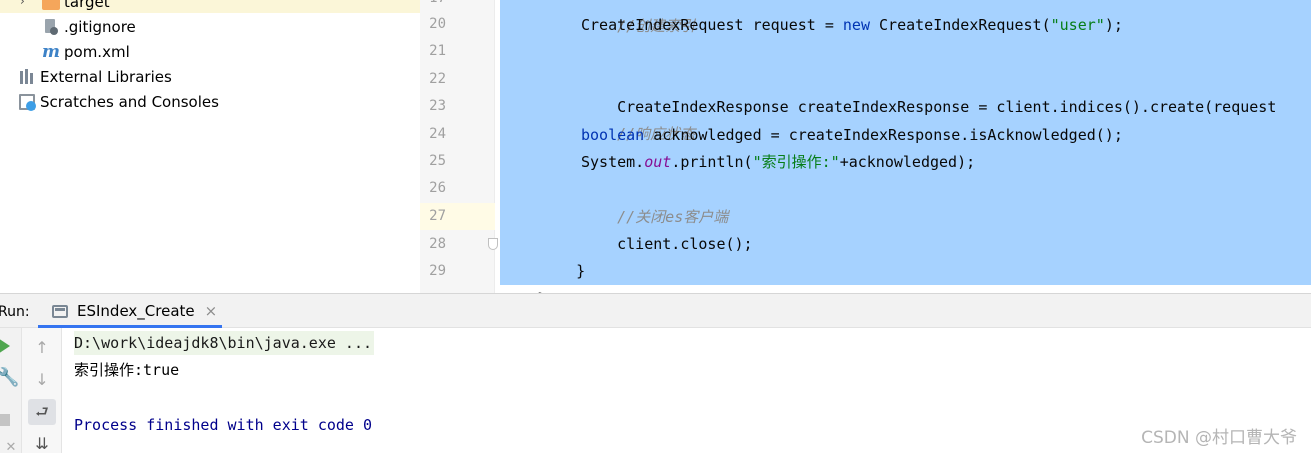 This screenshot has width=1311, height=453. I want to click on line-number: 25, so click(437, 161).